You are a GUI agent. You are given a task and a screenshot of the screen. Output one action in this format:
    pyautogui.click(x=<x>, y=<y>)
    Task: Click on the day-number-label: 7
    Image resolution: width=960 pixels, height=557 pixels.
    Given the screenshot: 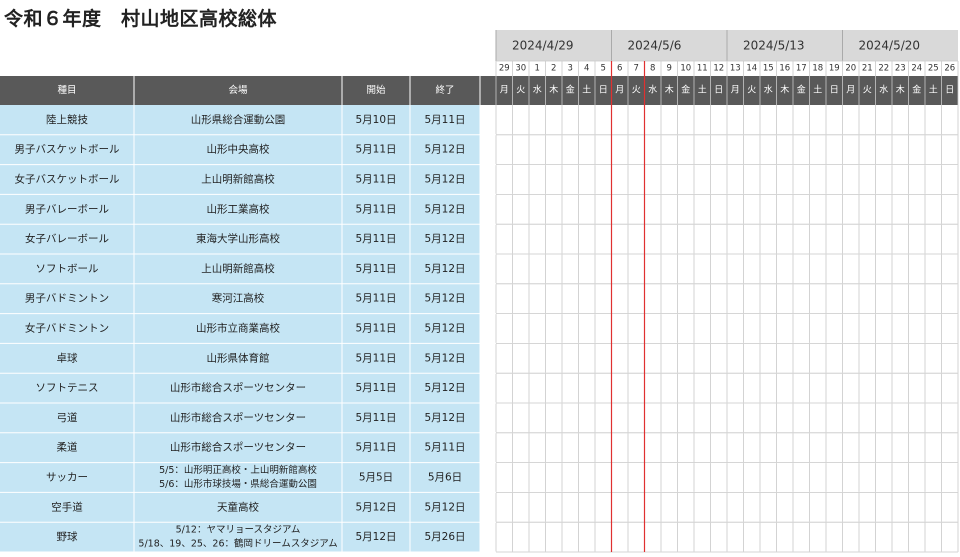 What is the action you would take?
    pyautogui.click(x=636, y=69)
    